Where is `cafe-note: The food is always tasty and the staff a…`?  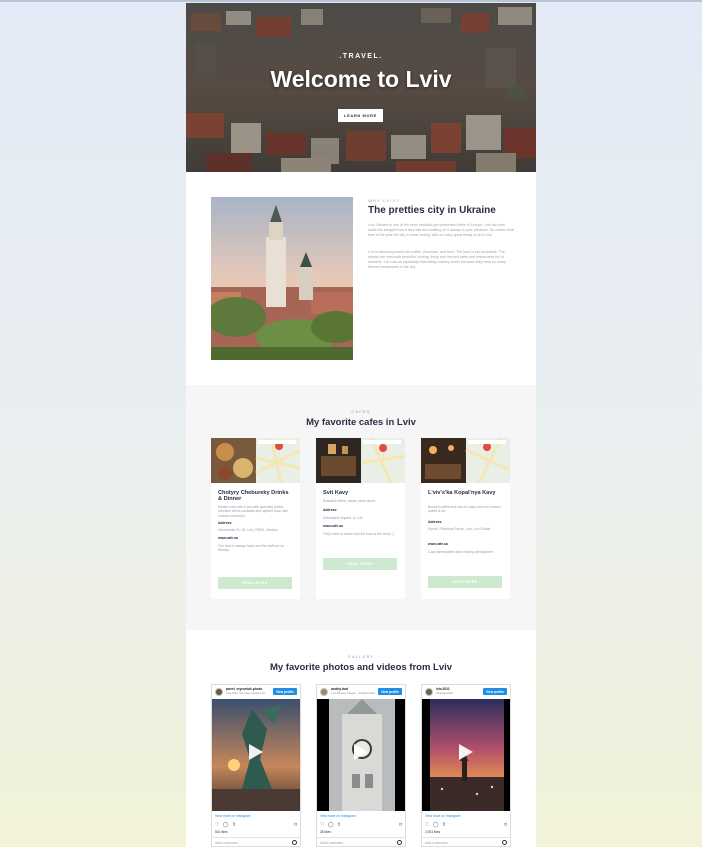
cafe-note: The food is always tasty and the staff a… is located at coordinates (251, 548).